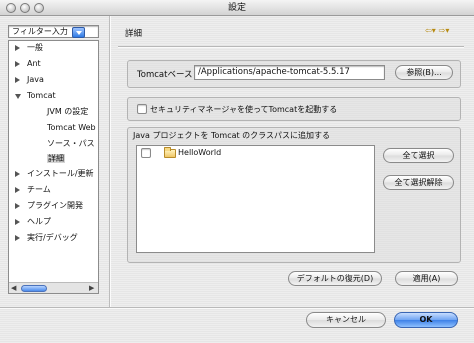 This screenshot has height=343, width=474. I want to click on security-manager-label: セキュリティマネージャを使ってTomcatを起動する, so click(244, 109).